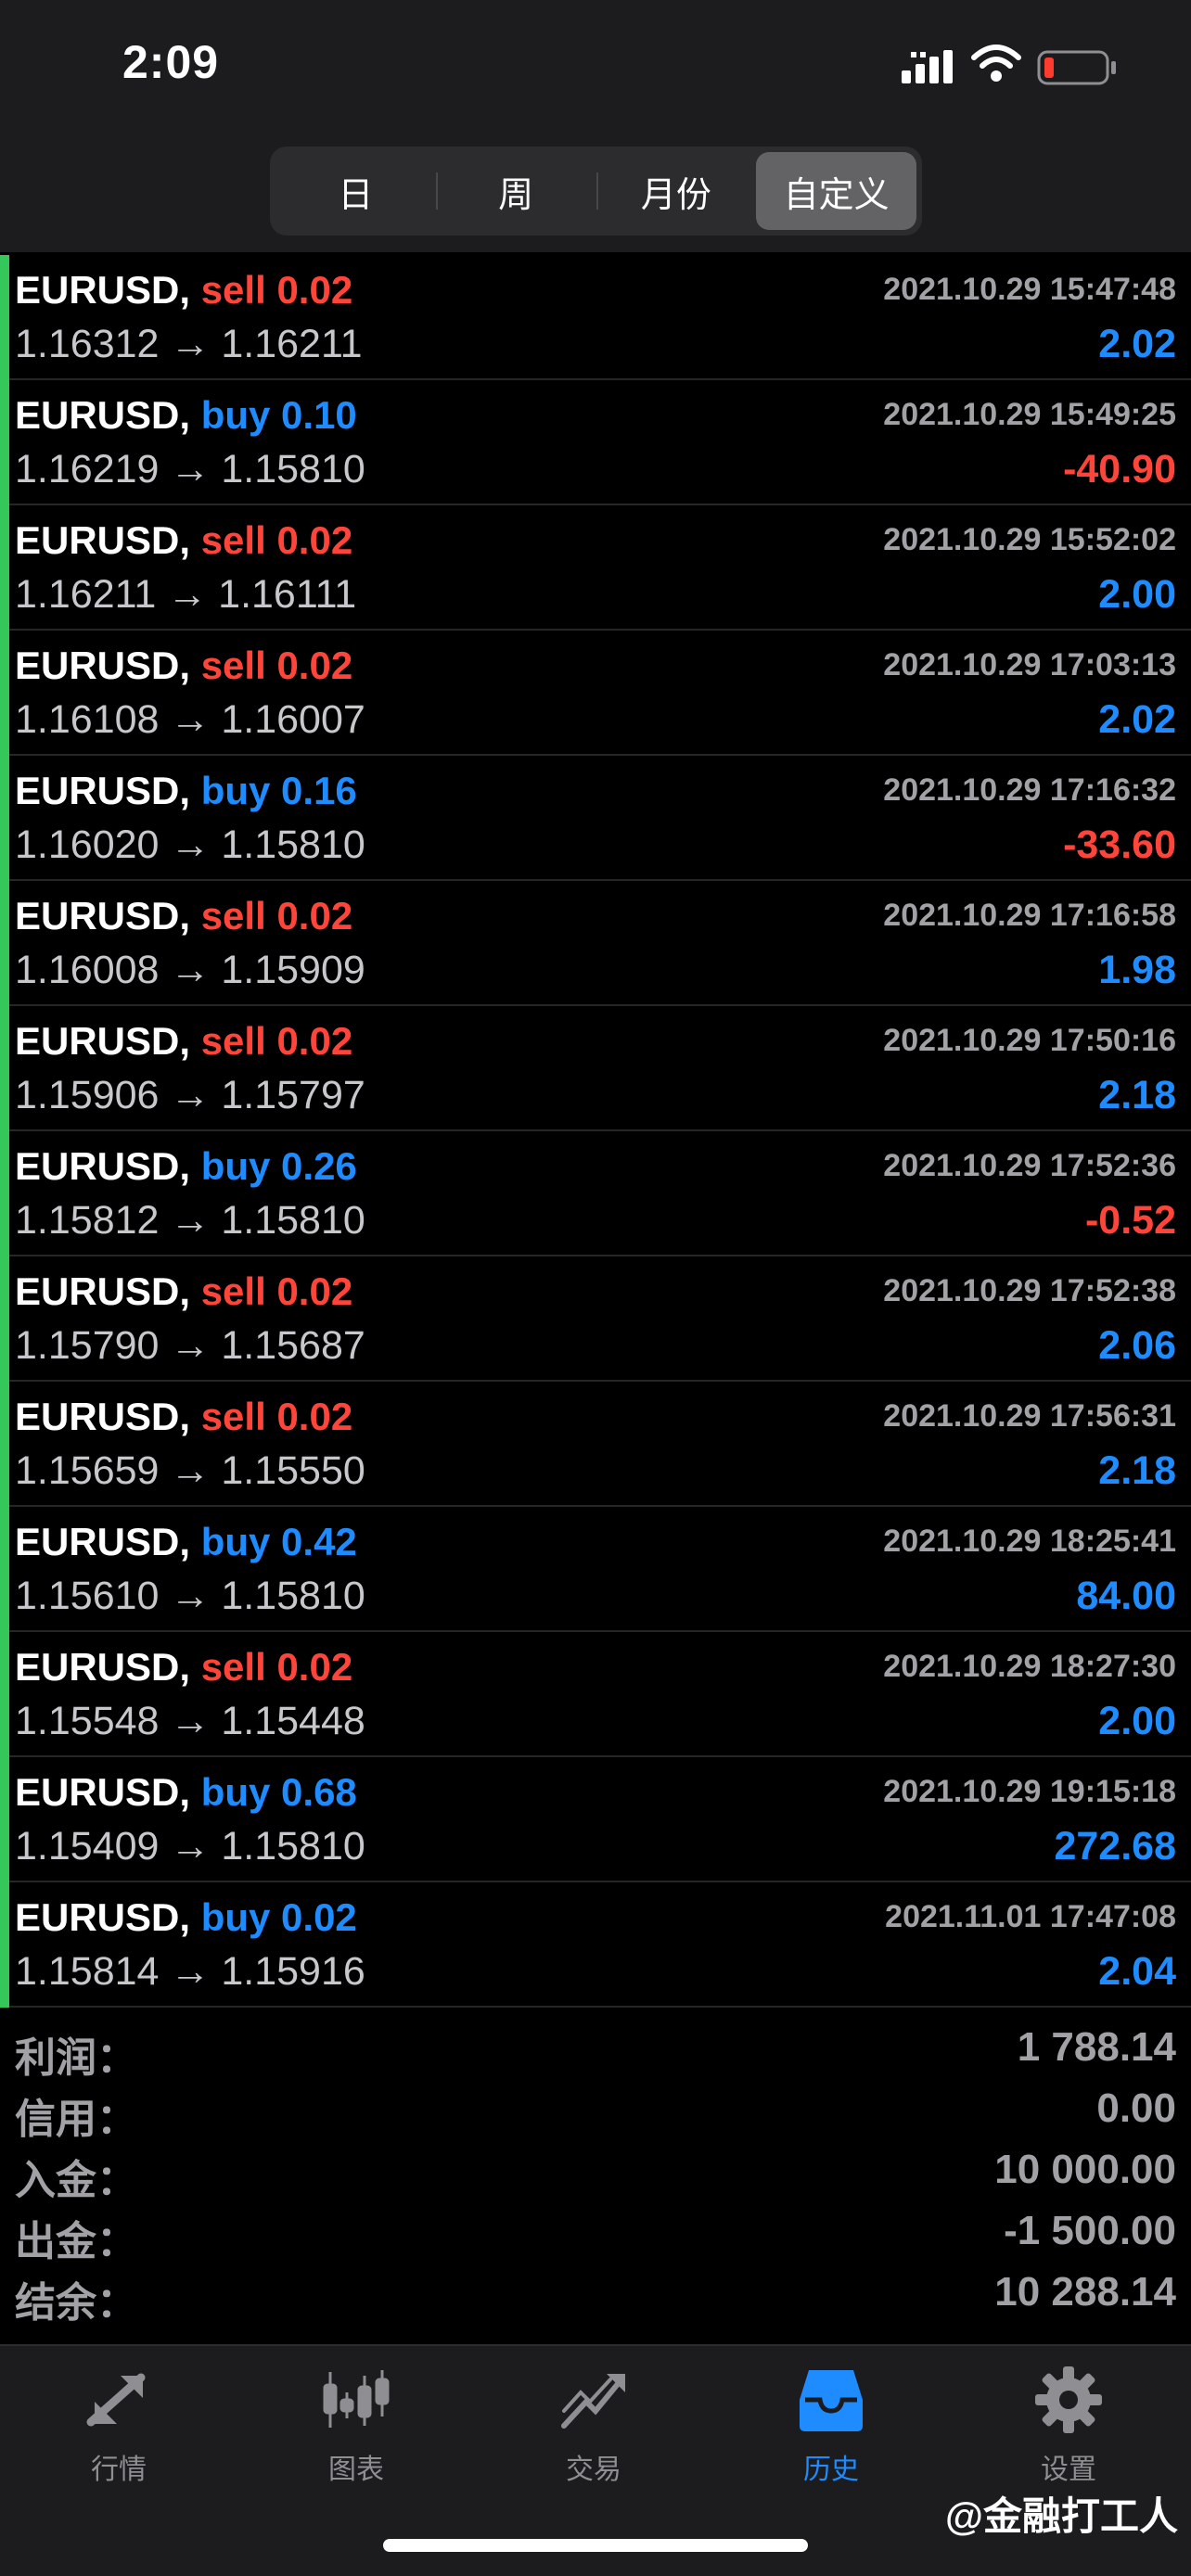 Image resolution: width=1191 pixels, height=2576 pixels. Describe the element at coordinates (186, 415) in the screenshot. I see `deal-title: EURUSD, buy 0.10` at that location.